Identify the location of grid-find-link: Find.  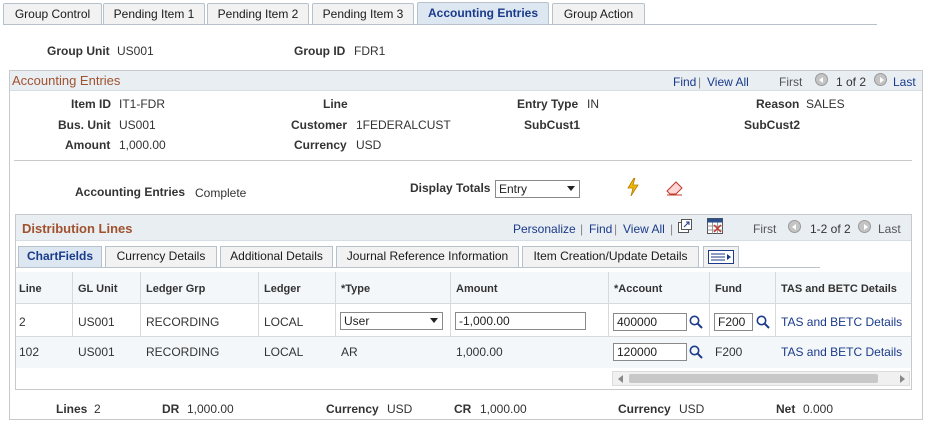
(600, 229).